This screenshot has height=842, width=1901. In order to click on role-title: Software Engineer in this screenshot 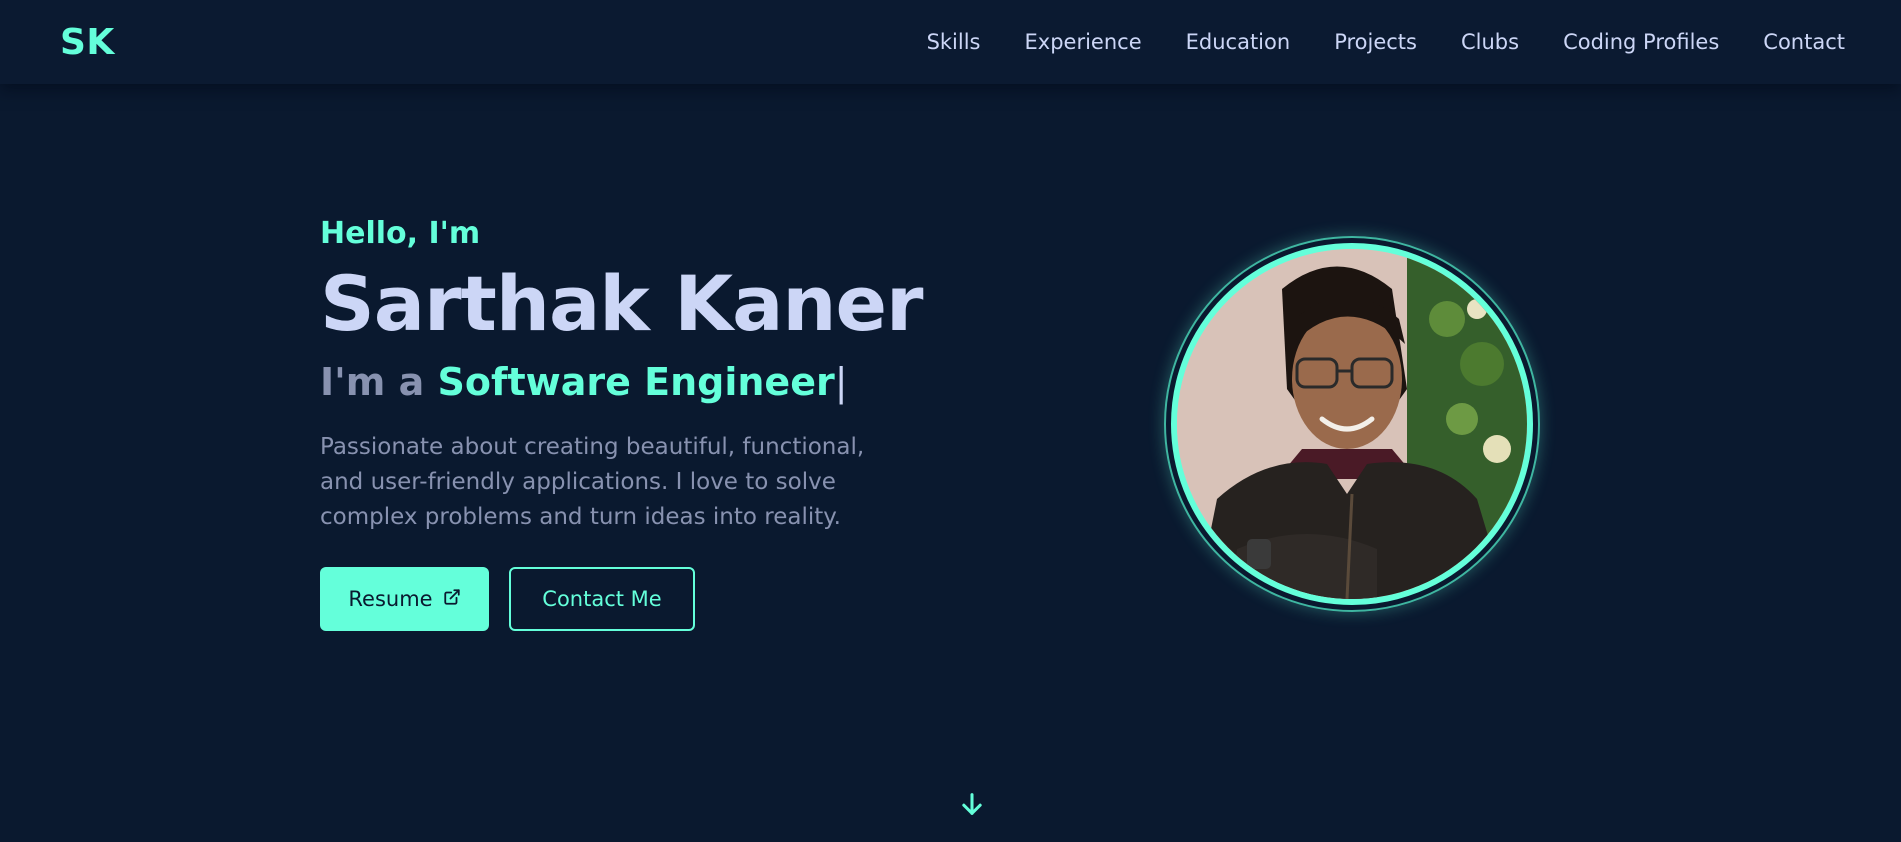, I will do `click(636, 382)`.